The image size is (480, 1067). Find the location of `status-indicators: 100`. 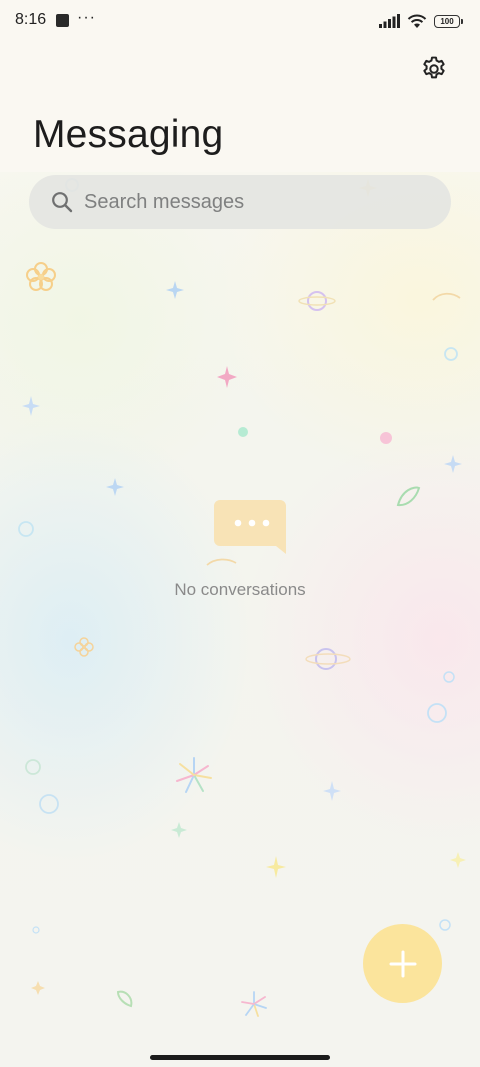

status-indicators: 100 is located at coordinates (421, 21).